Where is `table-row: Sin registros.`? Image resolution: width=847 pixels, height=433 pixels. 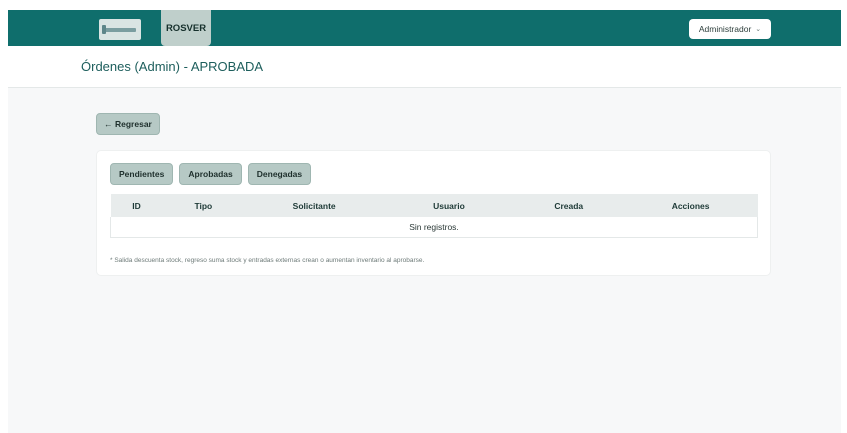 table-row: Sin registros. is located at coordinates (434, 227).